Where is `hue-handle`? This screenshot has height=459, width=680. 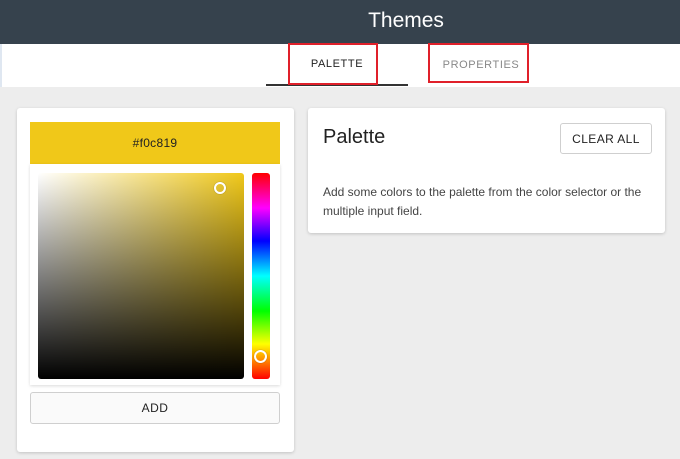
hue-handle is located at coordinates (260, 356).